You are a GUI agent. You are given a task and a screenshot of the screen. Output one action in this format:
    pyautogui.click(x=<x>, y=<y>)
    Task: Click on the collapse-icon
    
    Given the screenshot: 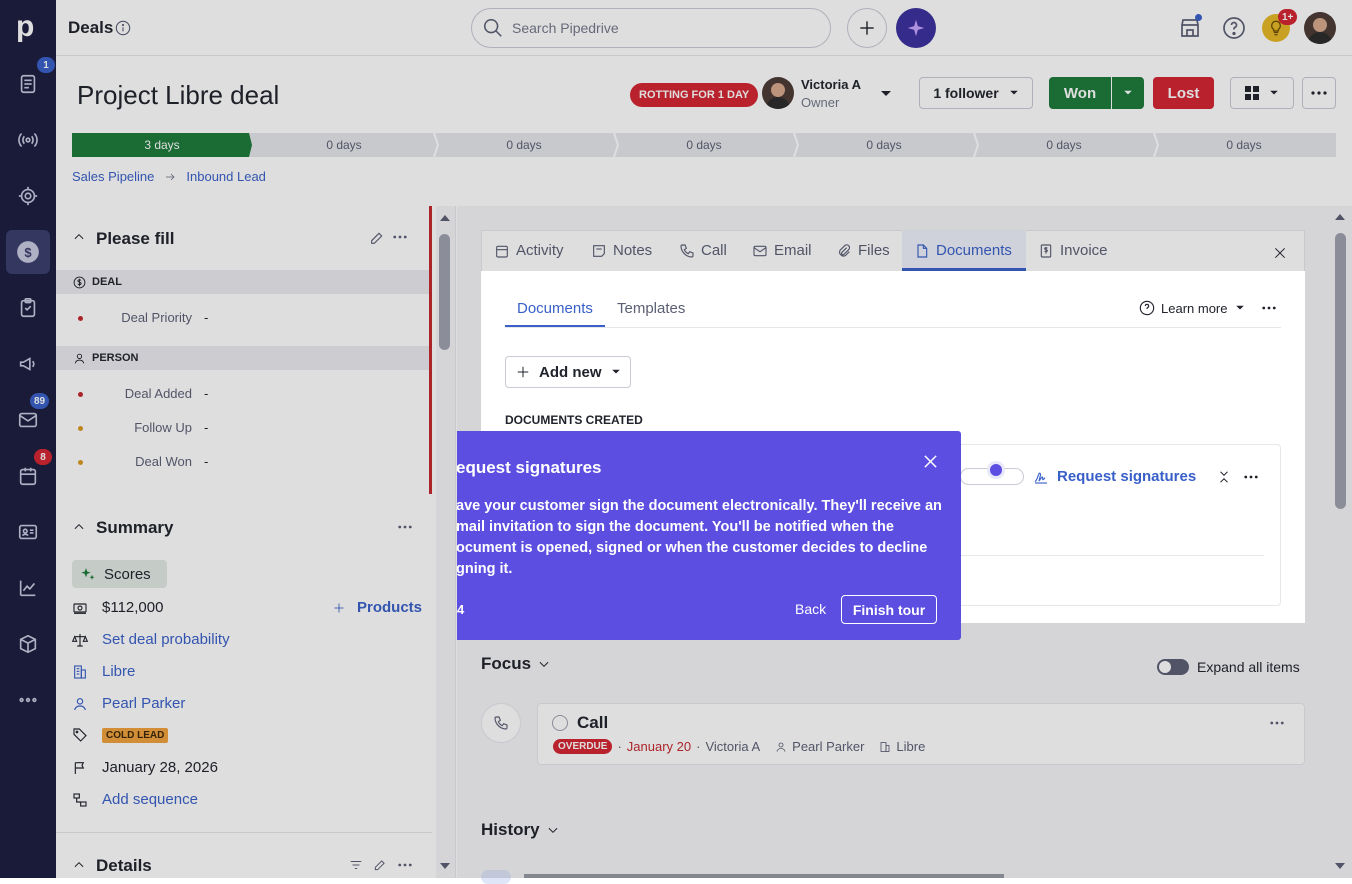 What is the action you would take?
    pyautogui.click(x=1224, y=477)
    